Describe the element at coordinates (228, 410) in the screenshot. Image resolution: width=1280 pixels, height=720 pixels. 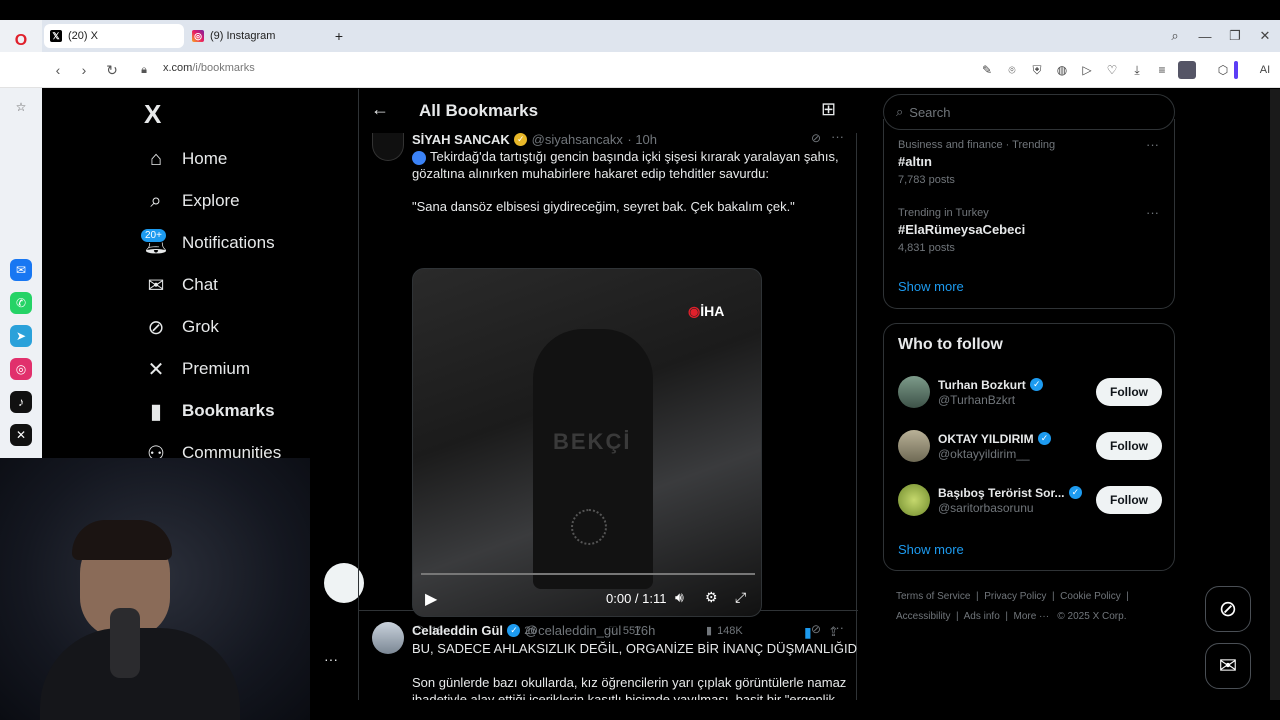
I see `nav-bookmarks-label: Bookmarks` at that location.